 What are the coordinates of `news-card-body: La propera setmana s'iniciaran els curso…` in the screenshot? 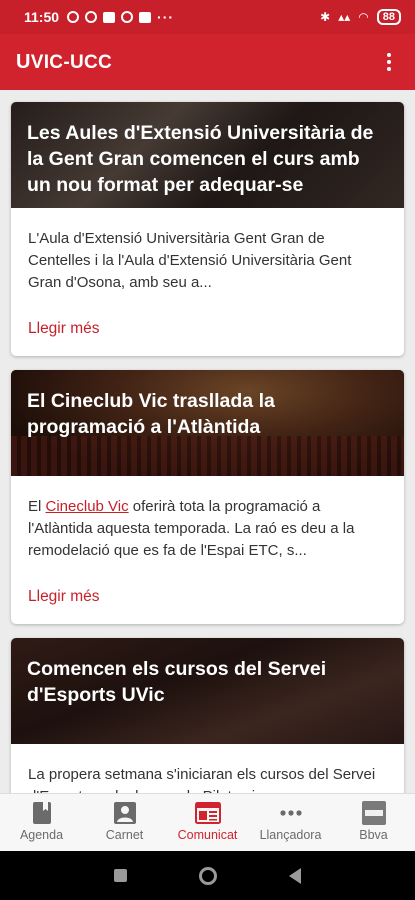 It's located at (207, 768).